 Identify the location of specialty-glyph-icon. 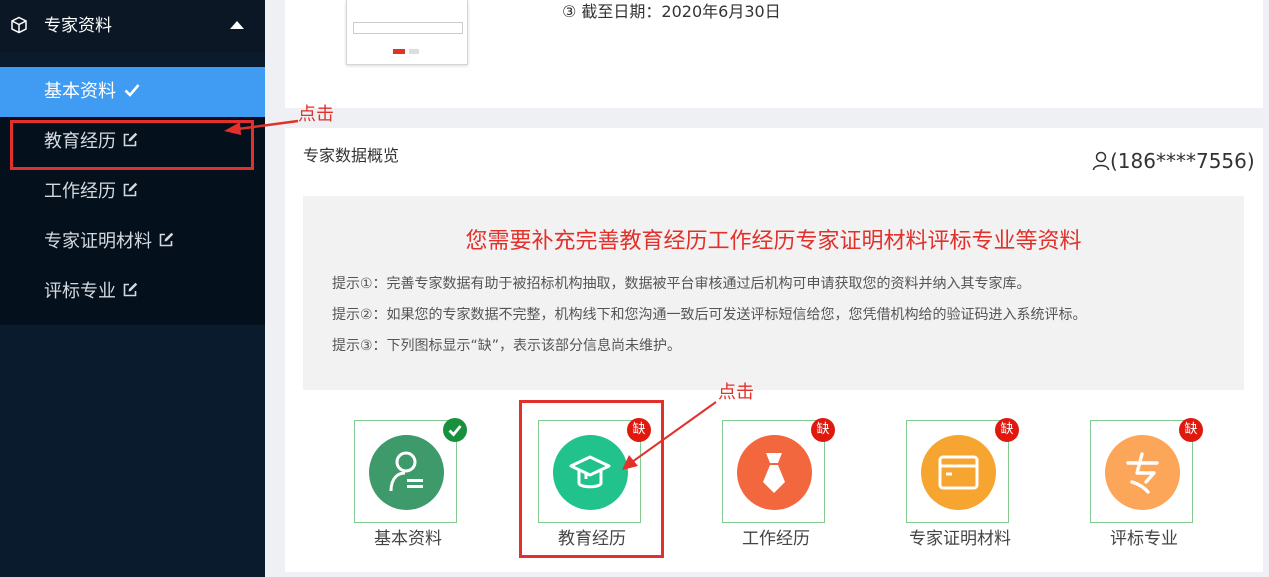
(1142, 472).